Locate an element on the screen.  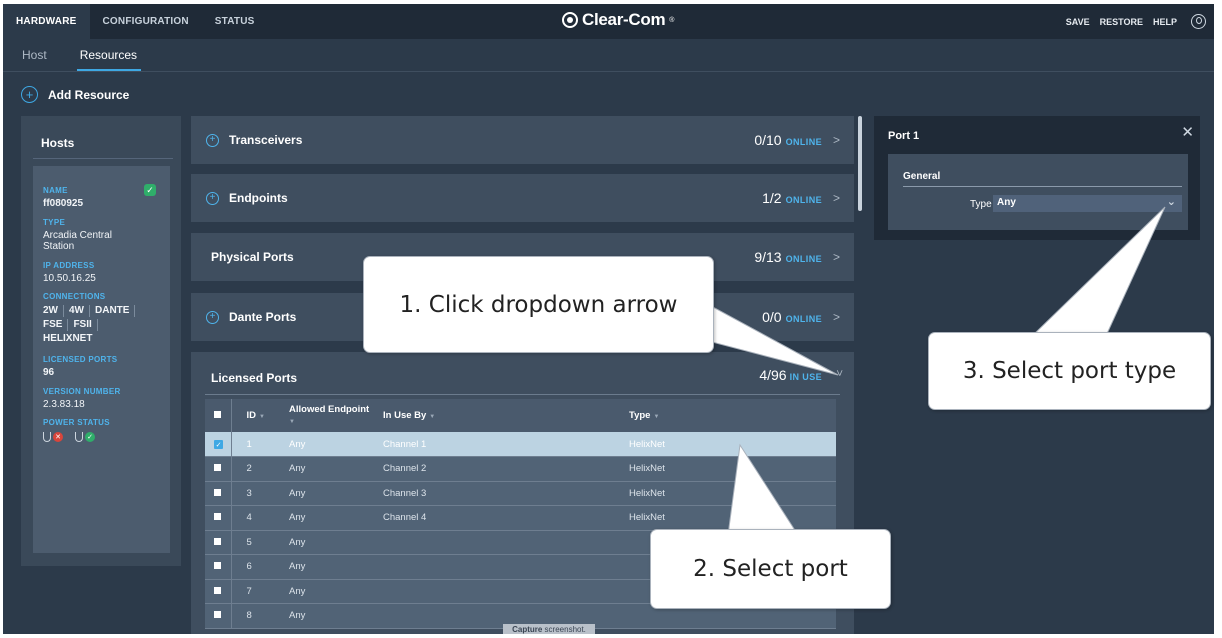
callout-step-3-text: 3. Select port type is located at coordinates (1069, 371).